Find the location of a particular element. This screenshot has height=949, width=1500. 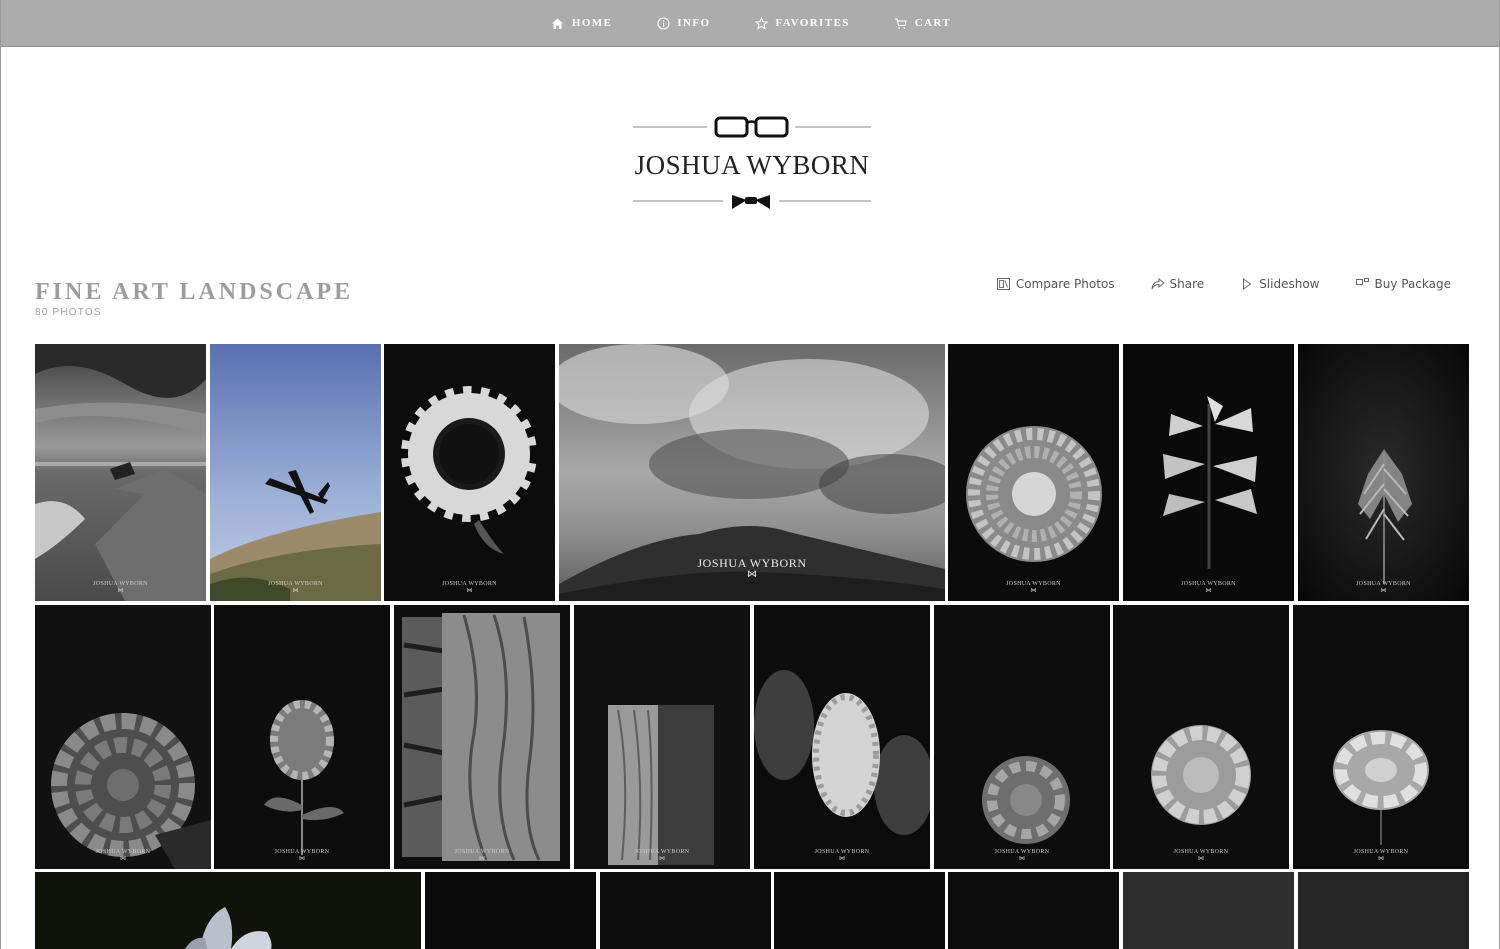

top-nav: HOME INFO FAVORITES CART is located at coordinates (750, 23).